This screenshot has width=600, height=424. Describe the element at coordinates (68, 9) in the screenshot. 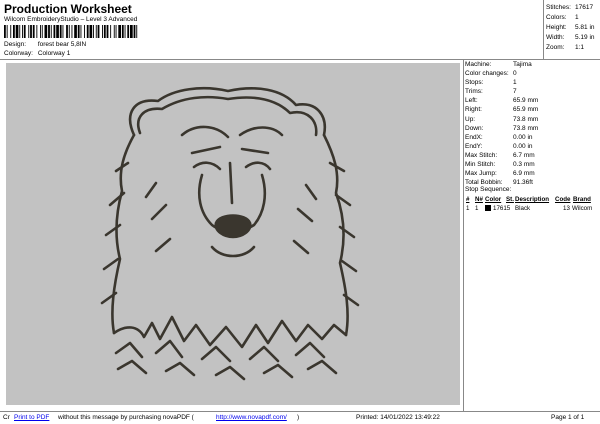

I see `page-title: Production Worksheet` at that location.